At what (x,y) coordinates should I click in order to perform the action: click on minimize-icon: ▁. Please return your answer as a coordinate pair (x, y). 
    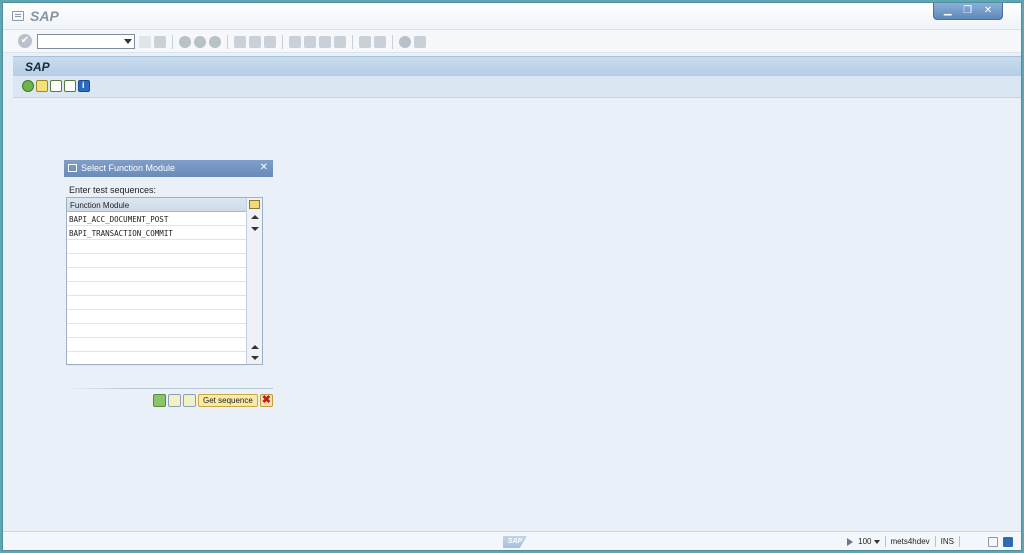
    Looking at the image, I should click on (948, 11).